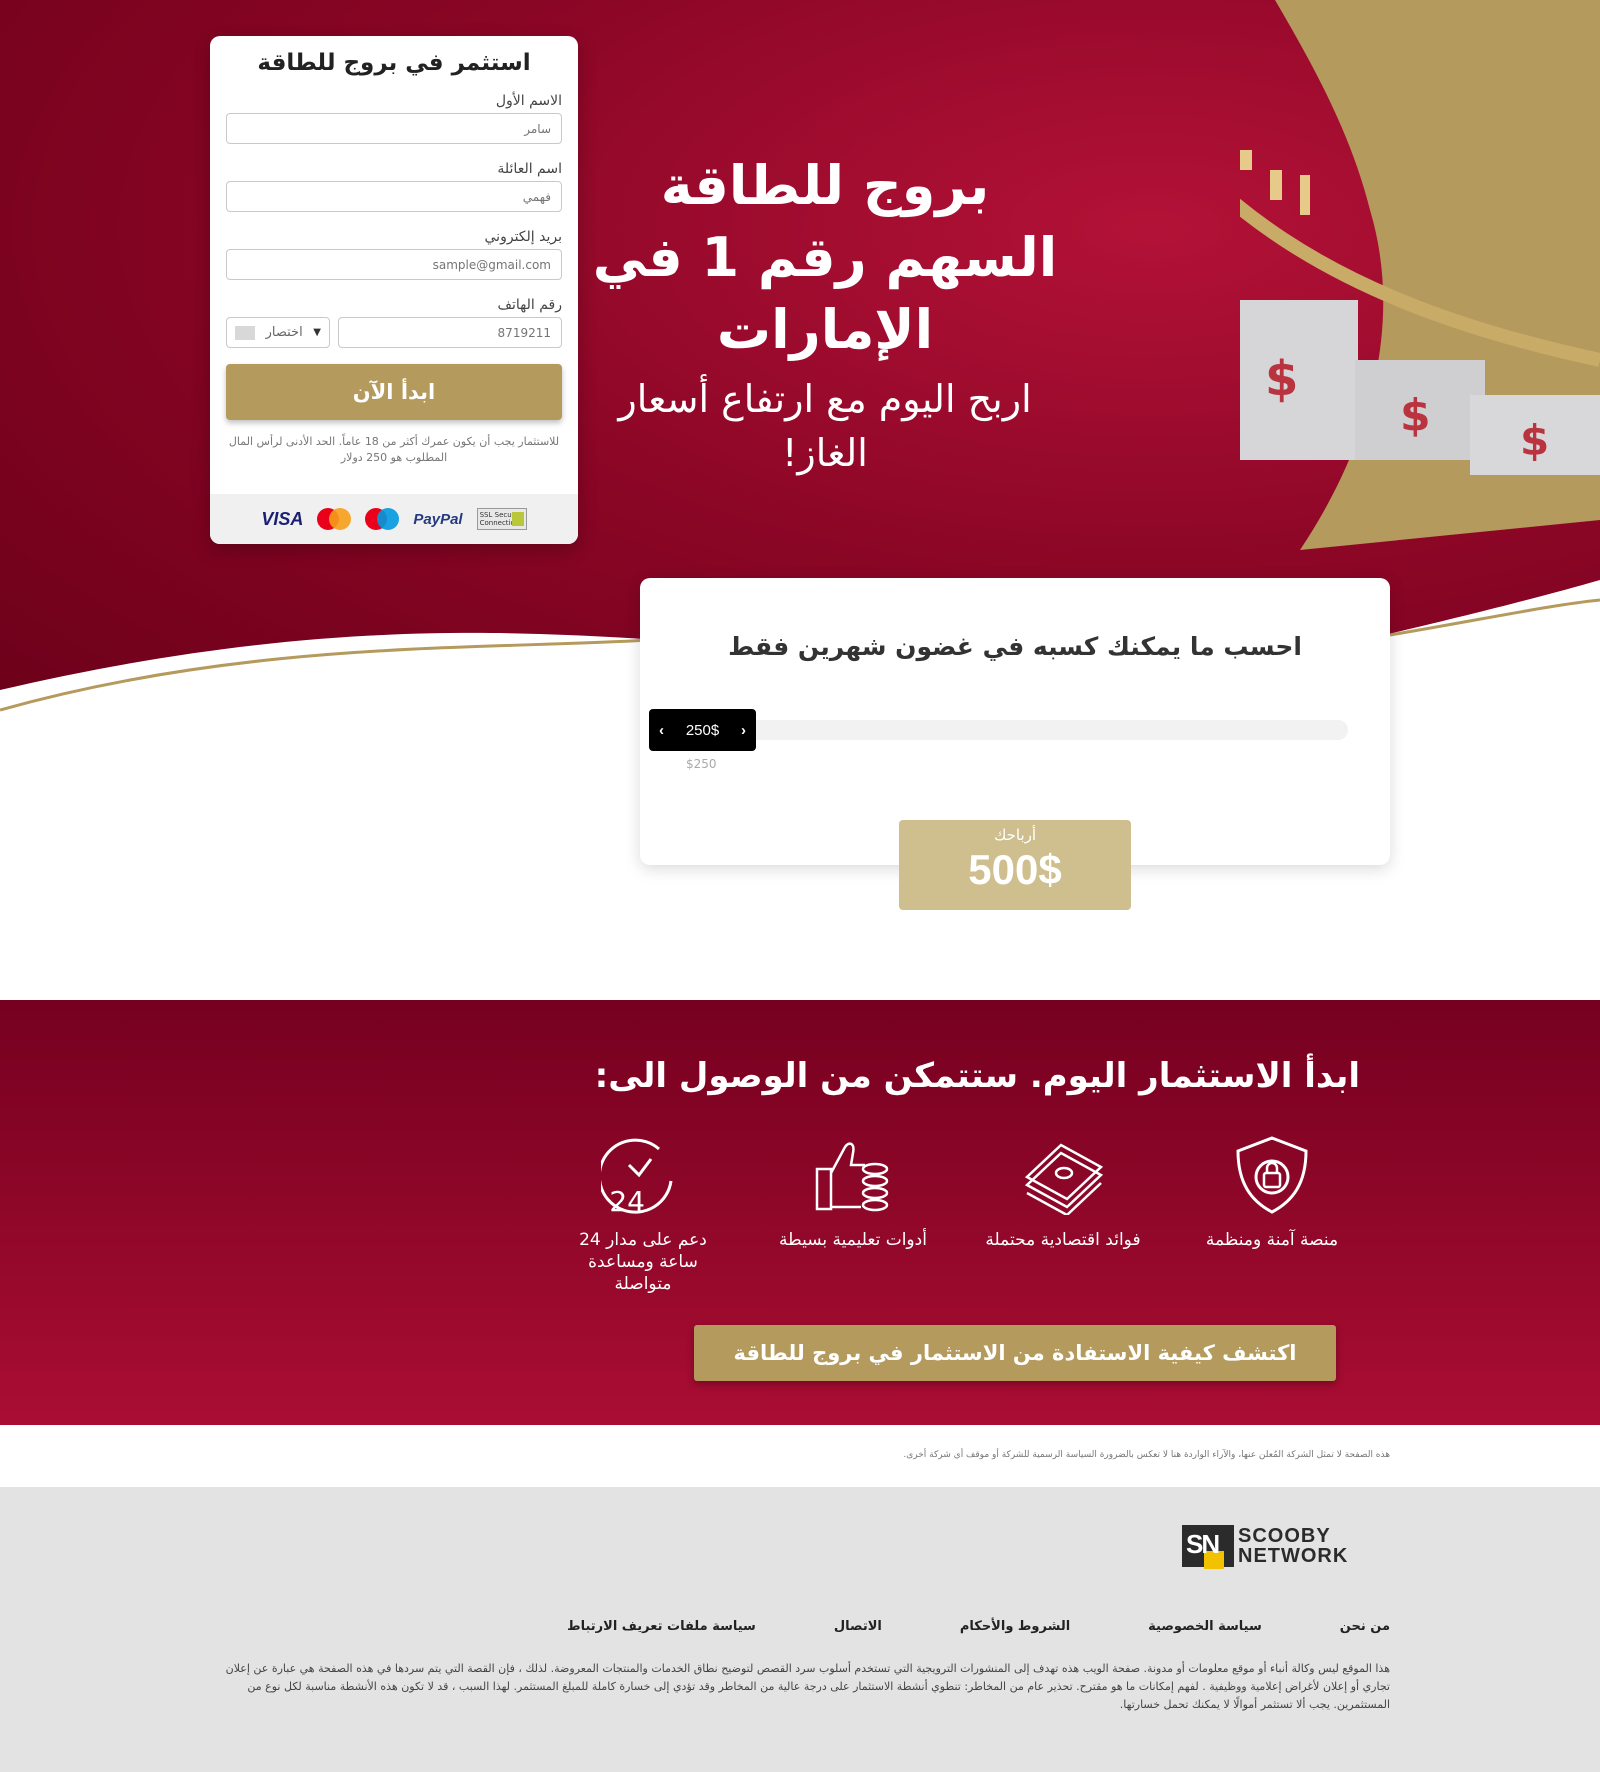 This screenshot has width=1600, height=1772. Describe the element at coordinates (382, 519) in the screenshot. I see `maestro-logo` at that location.